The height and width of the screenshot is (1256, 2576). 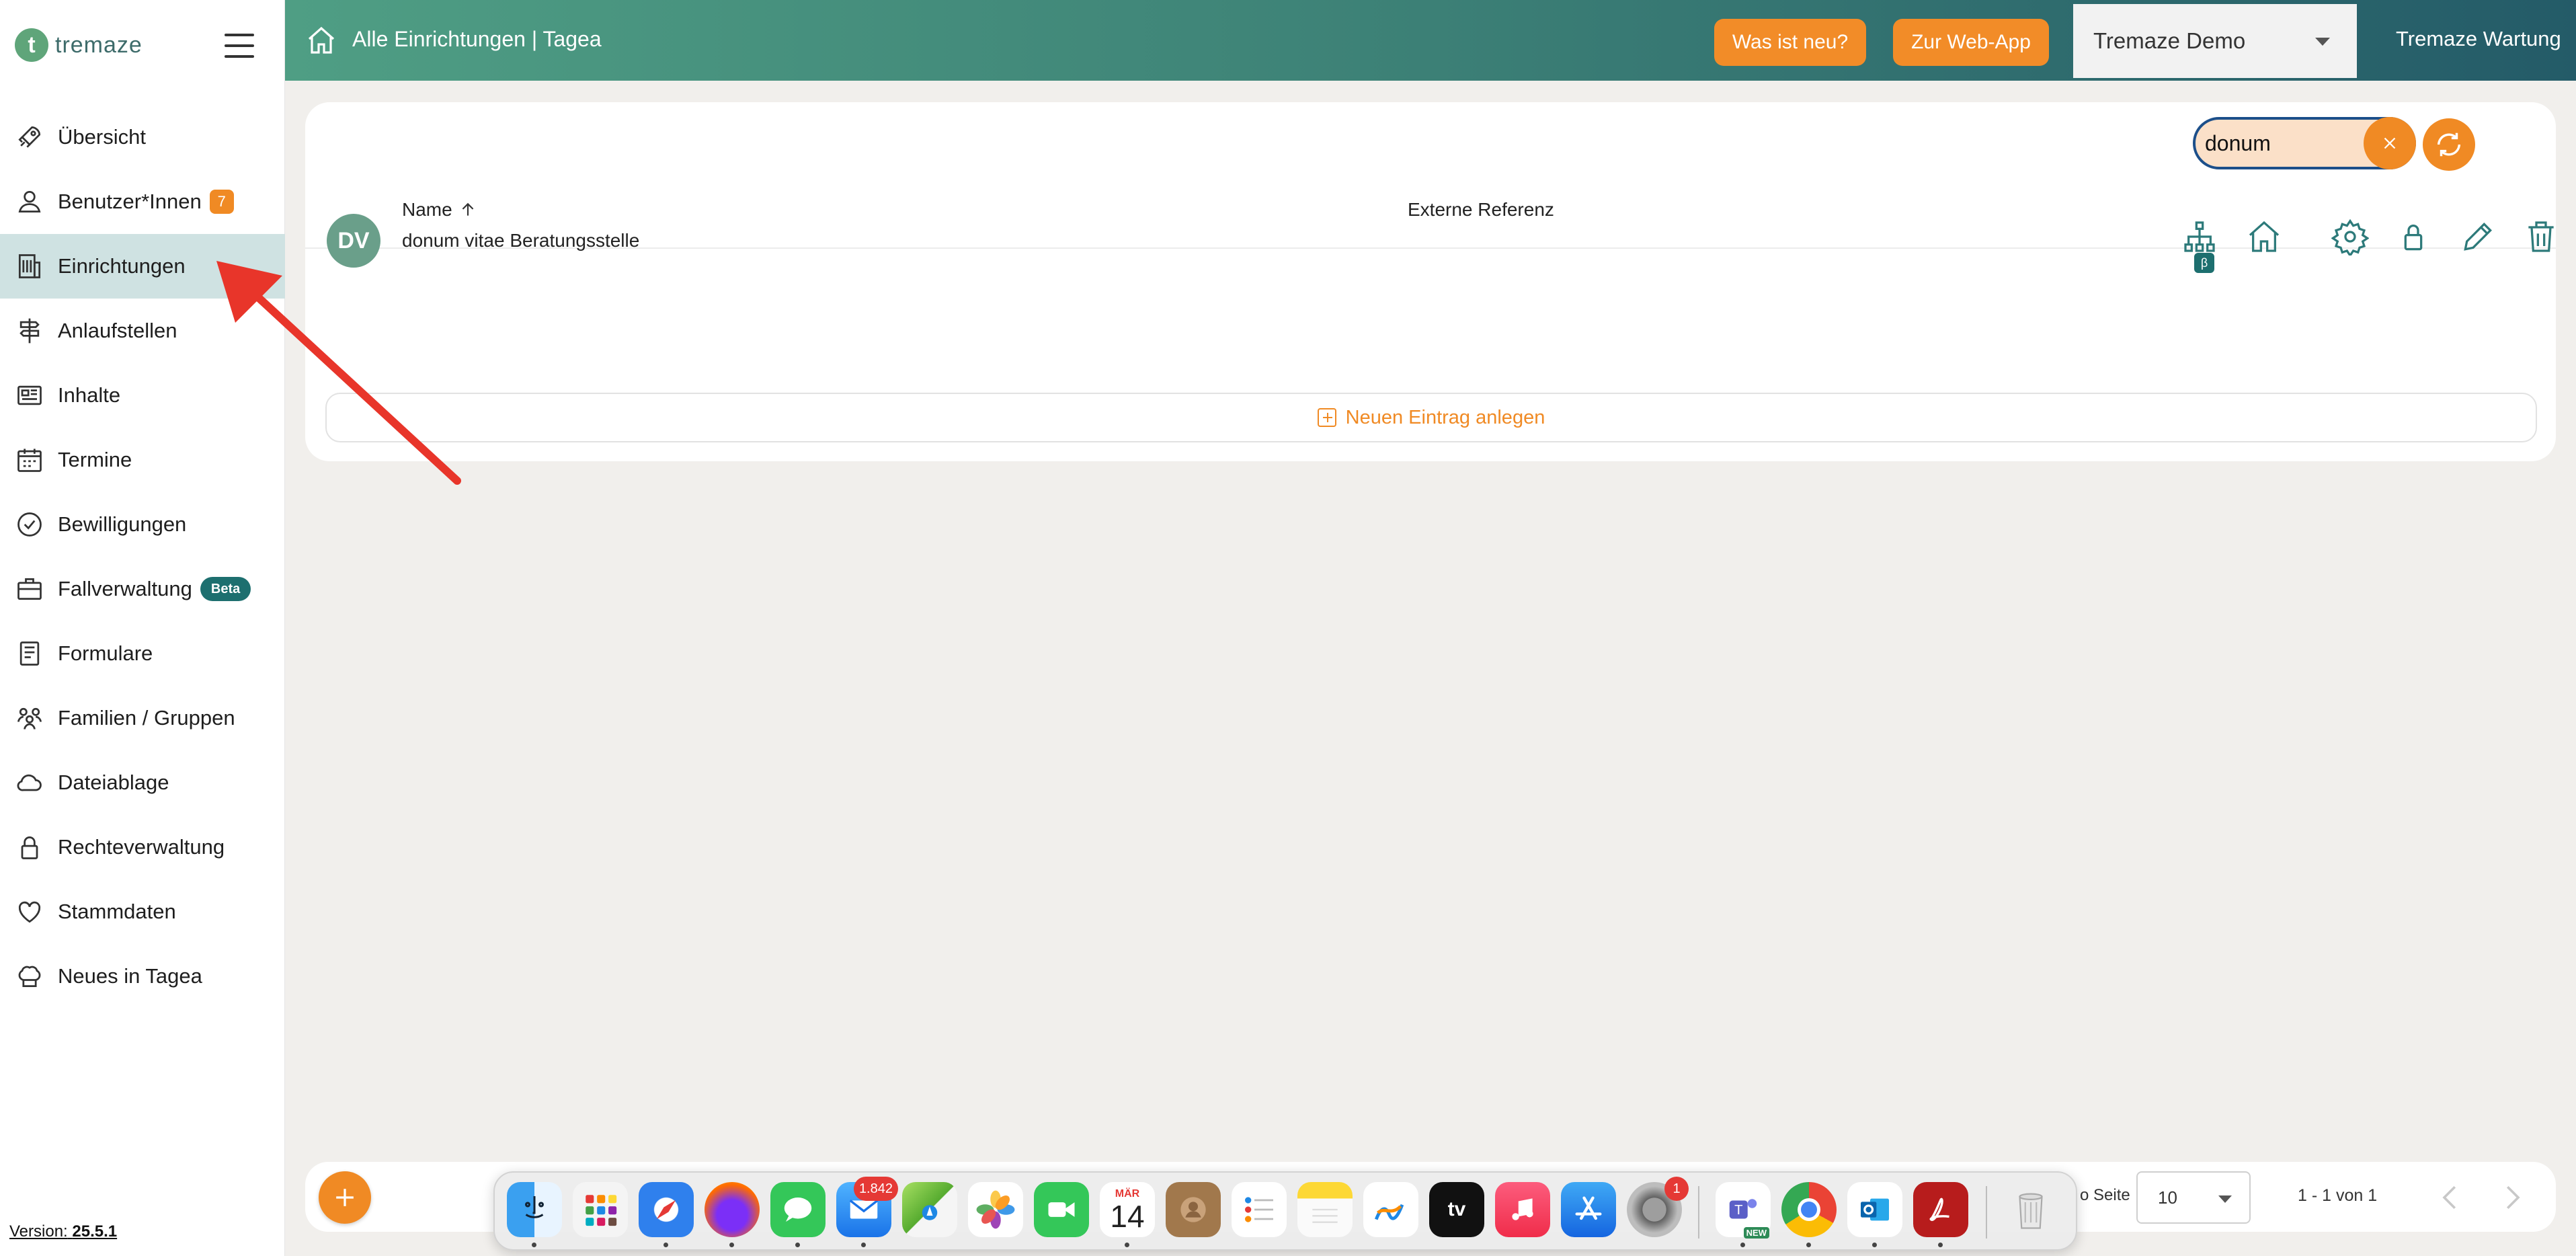 What do you see at coordinates (1390, 1209) in the screenshot?
I see `freeform-icon` at bounding box center [1390, 1209].